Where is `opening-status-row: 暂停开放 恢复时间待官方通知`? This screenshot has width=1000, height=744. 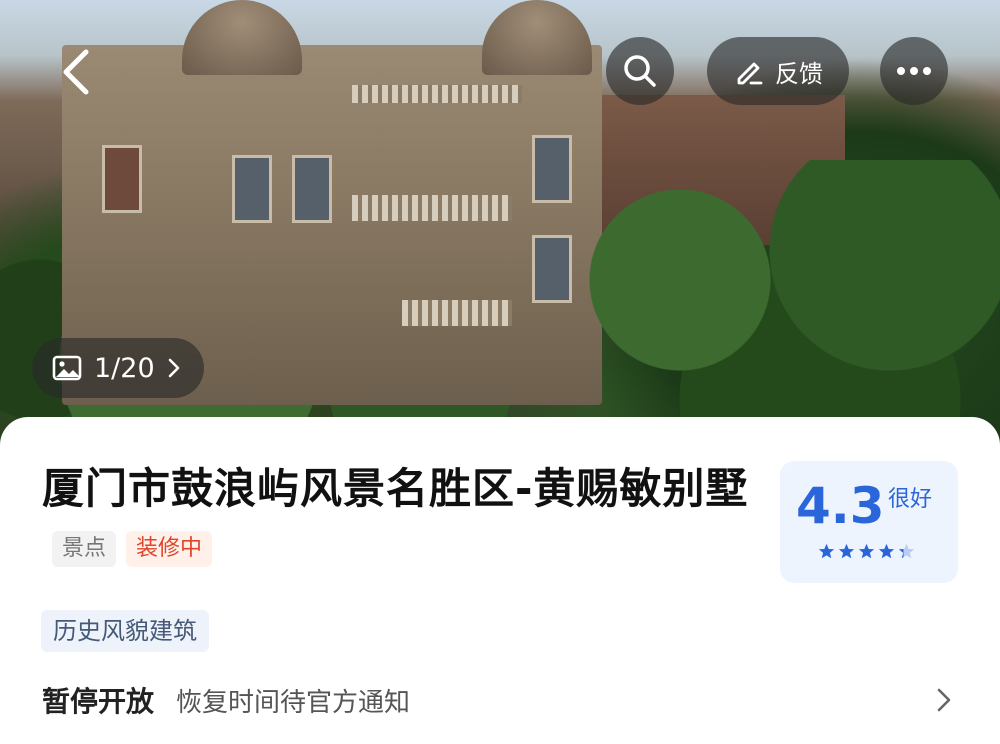 opening-status-row: 暂停开放 恢复时间待官方通知 is located at coordinates (502, 700).